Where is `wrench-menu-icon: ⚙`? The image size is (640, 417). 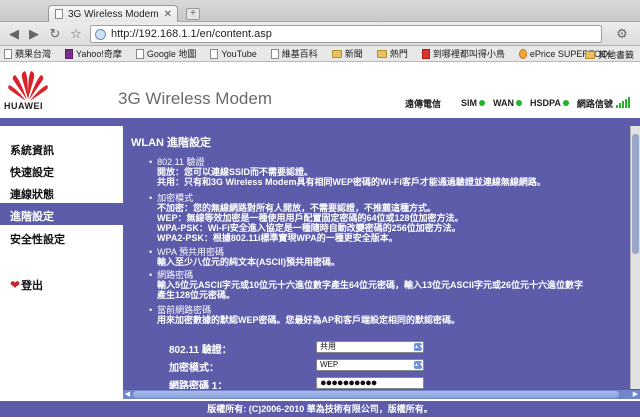
wrench-menu-icon: ⚙ is located at coordinates (622, 34).